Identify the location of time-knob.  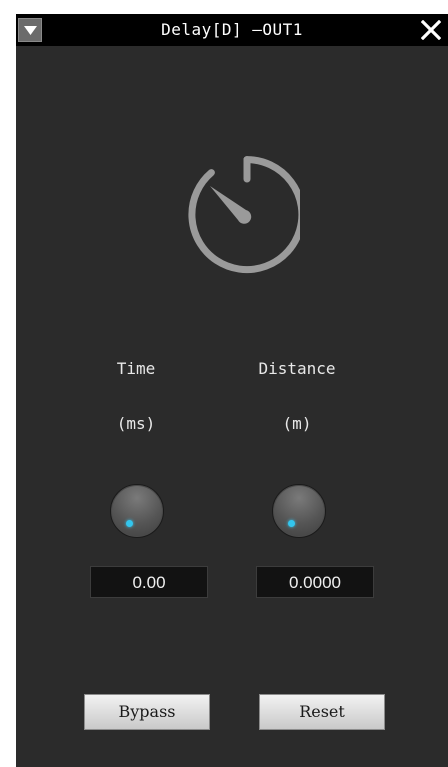
(137, 511).